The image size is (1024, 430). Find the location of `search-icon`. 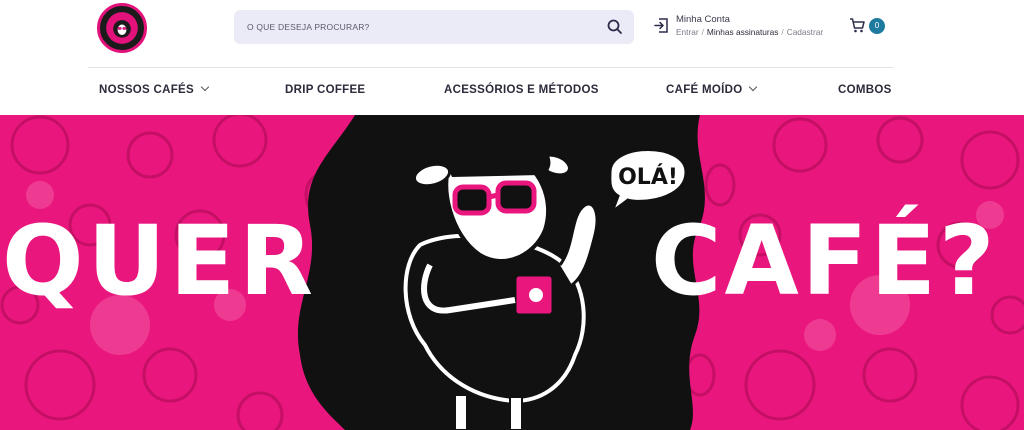

search-icon is located at coordinates (614, 26).